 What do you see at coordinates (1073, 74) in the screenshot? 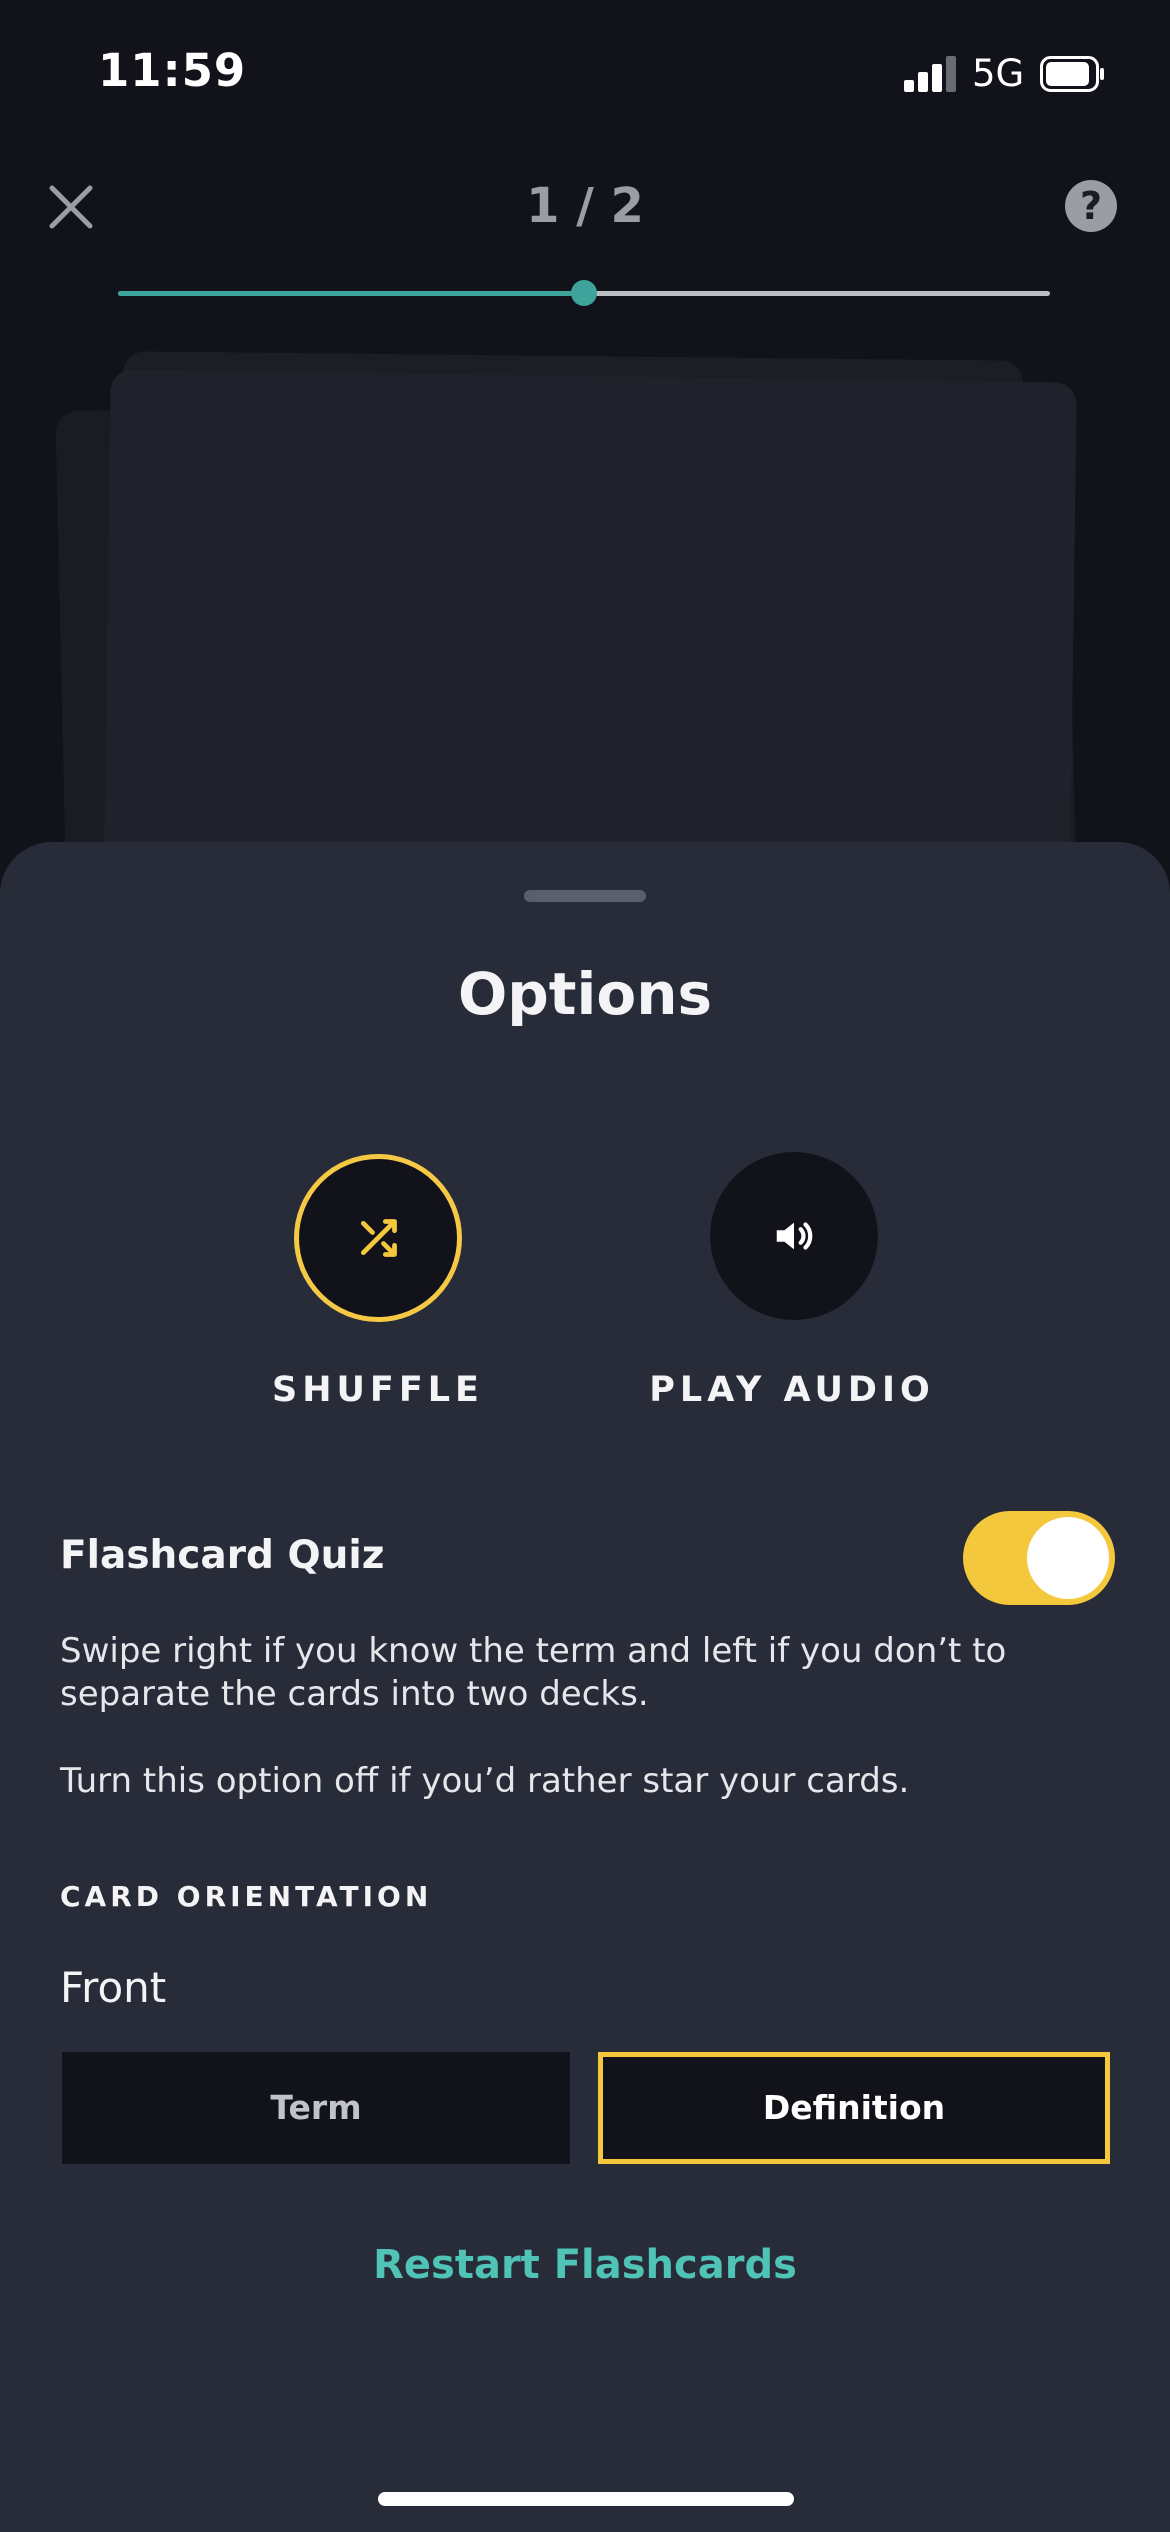
I see `battery-icon` at bounding box center [1073, 74].